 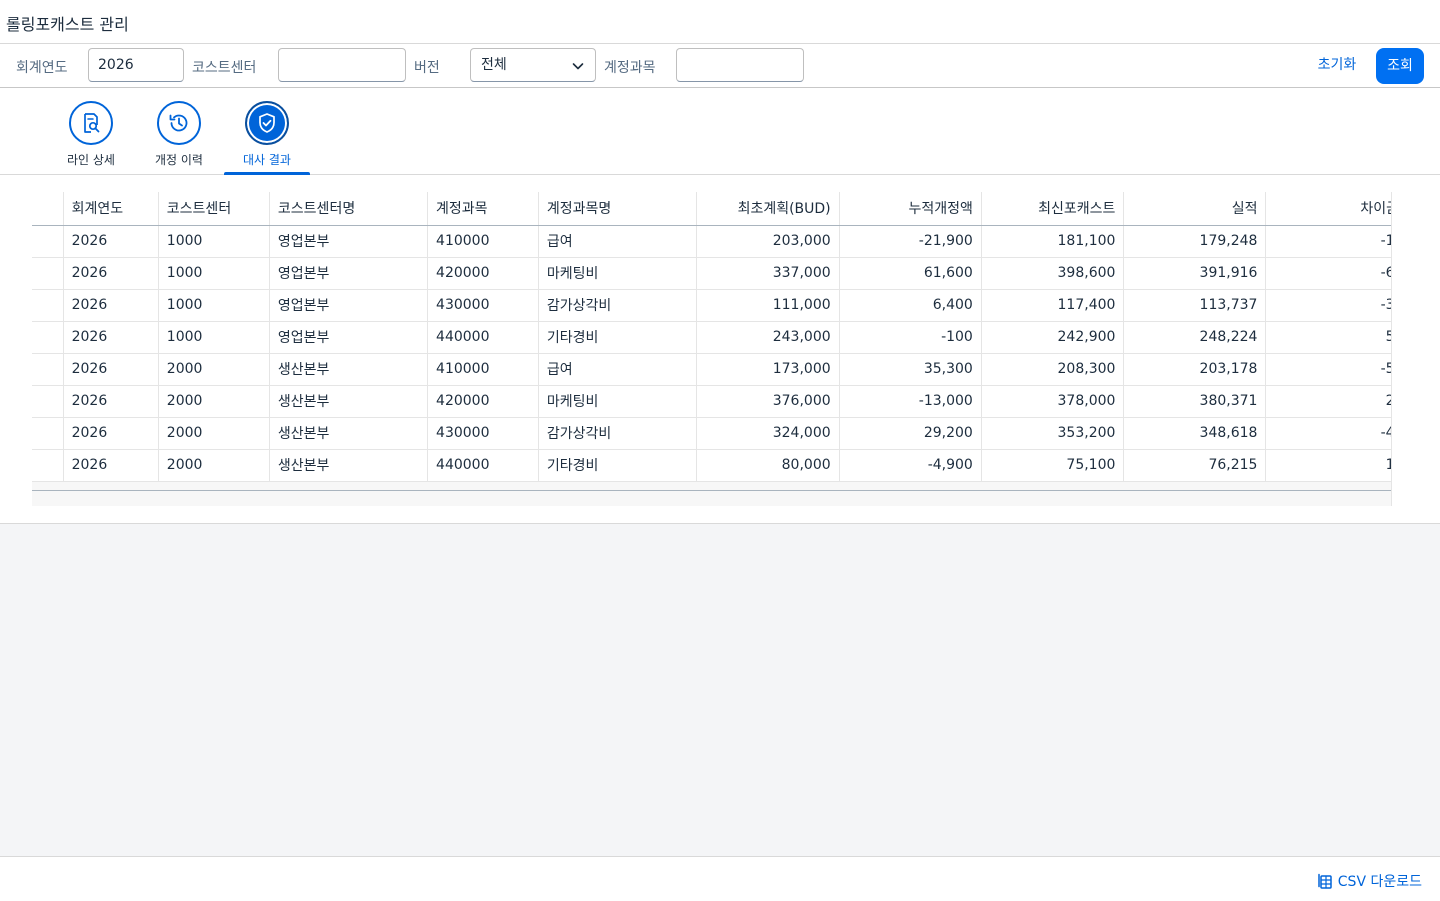 I want to click on table-cell: 5,, so click(x=1336, y=337).